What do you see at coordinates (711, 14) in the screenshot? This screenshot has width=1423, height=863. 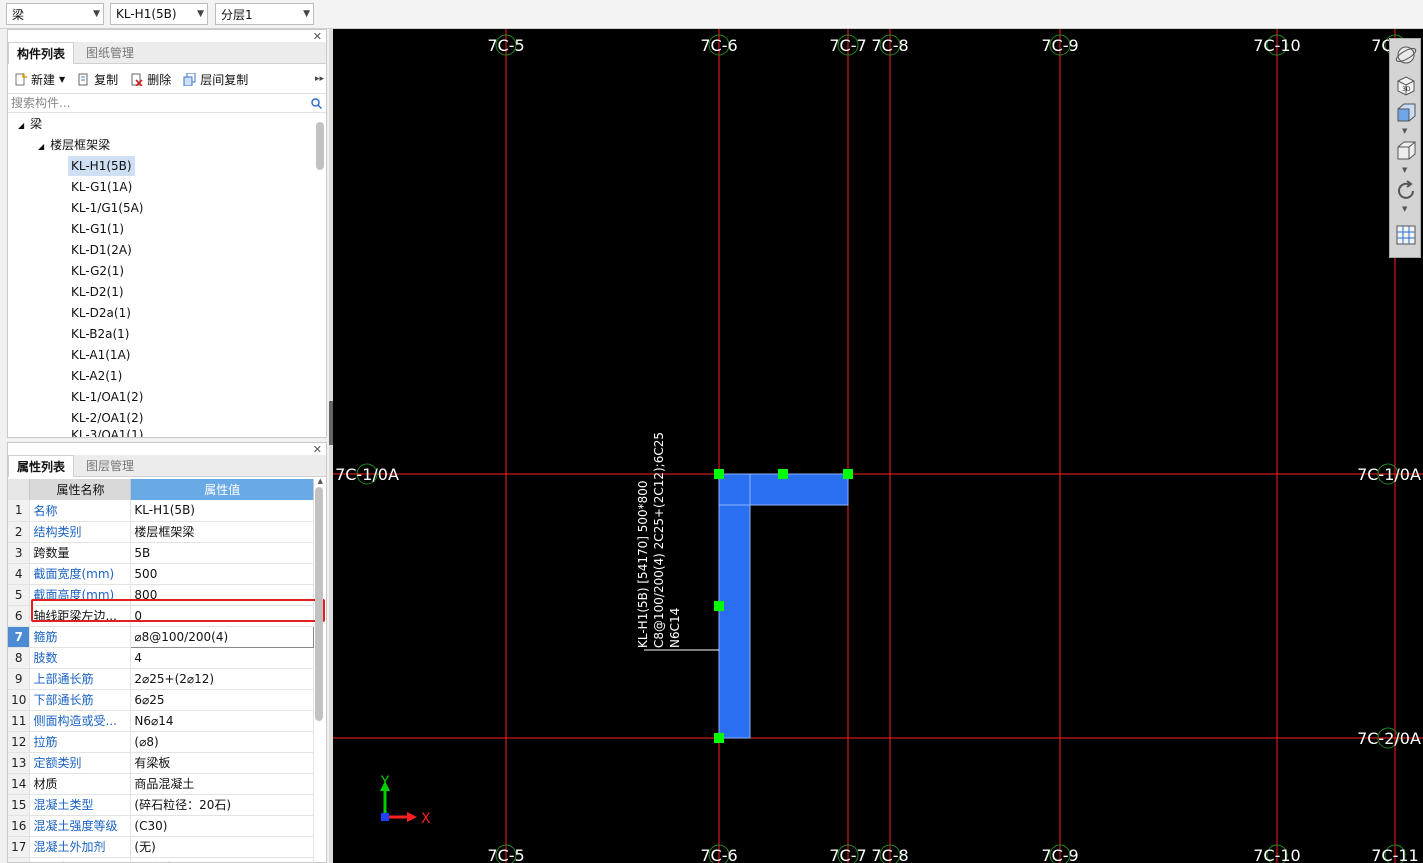 I see `top-toolbar: 梁 ▼ KL-H1(5B) ▼ 分层1 ▼` at bounding box center [711, 14].